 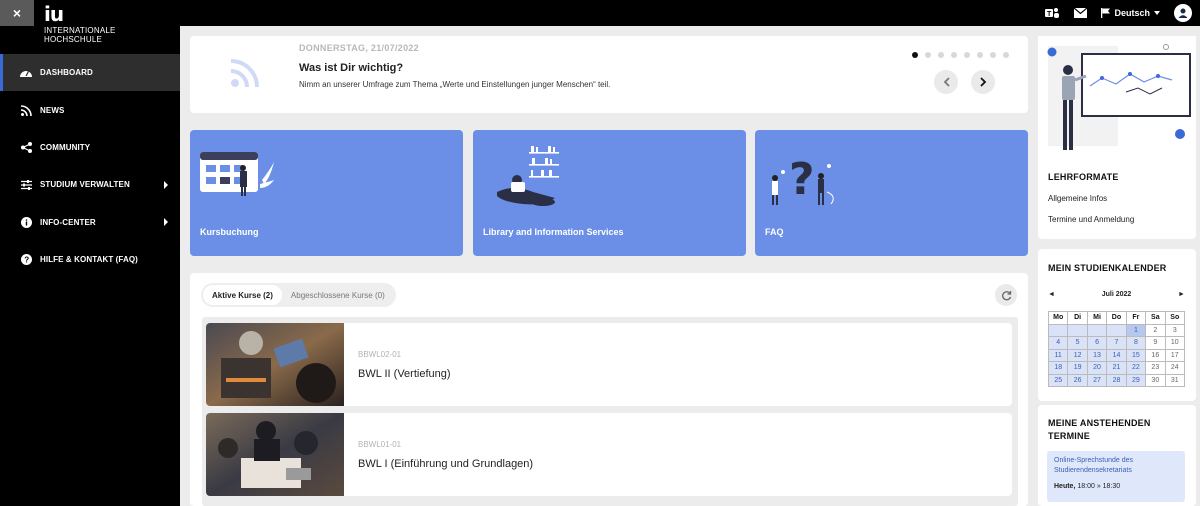 I want to click on calendar-day: 2, so click(x=1155, y=330).